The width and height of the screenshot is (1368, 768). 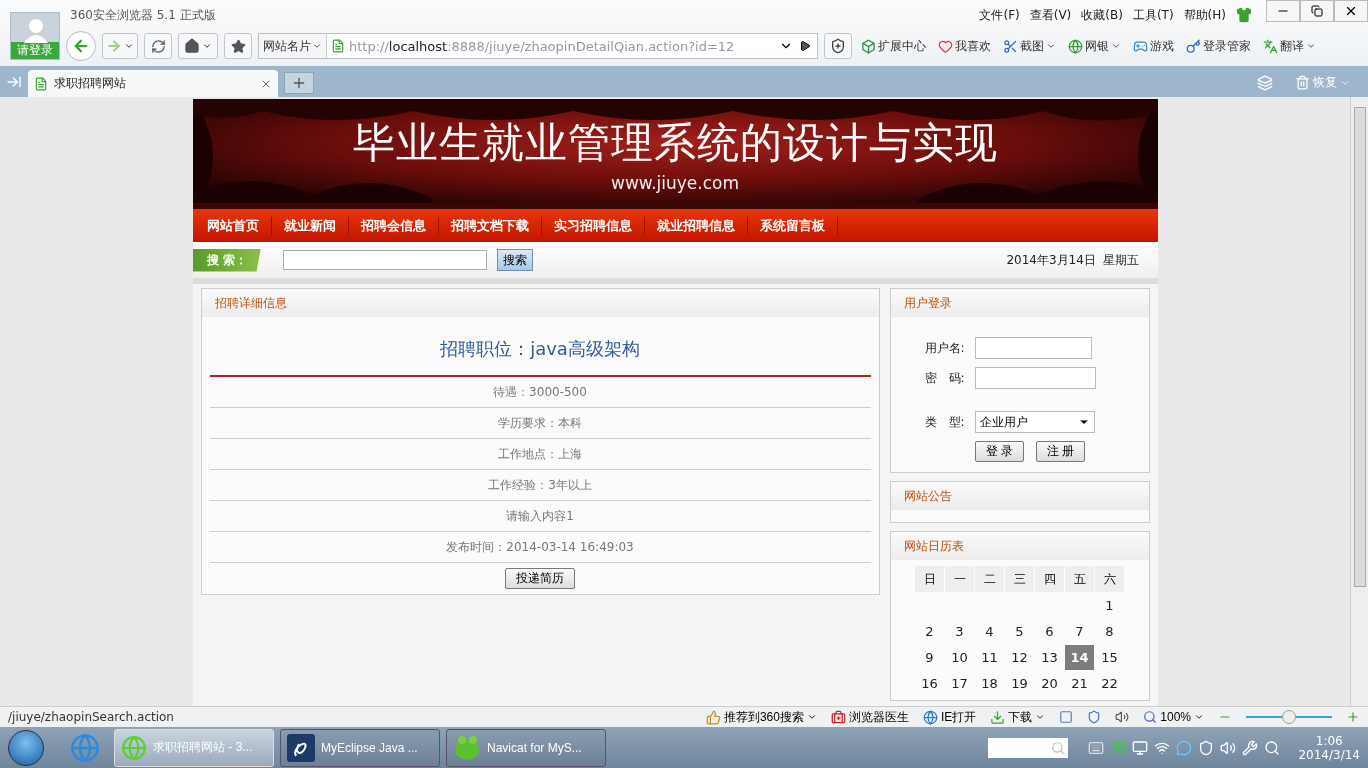 I want to click on chat-icon, so click(x=1184, y=747).